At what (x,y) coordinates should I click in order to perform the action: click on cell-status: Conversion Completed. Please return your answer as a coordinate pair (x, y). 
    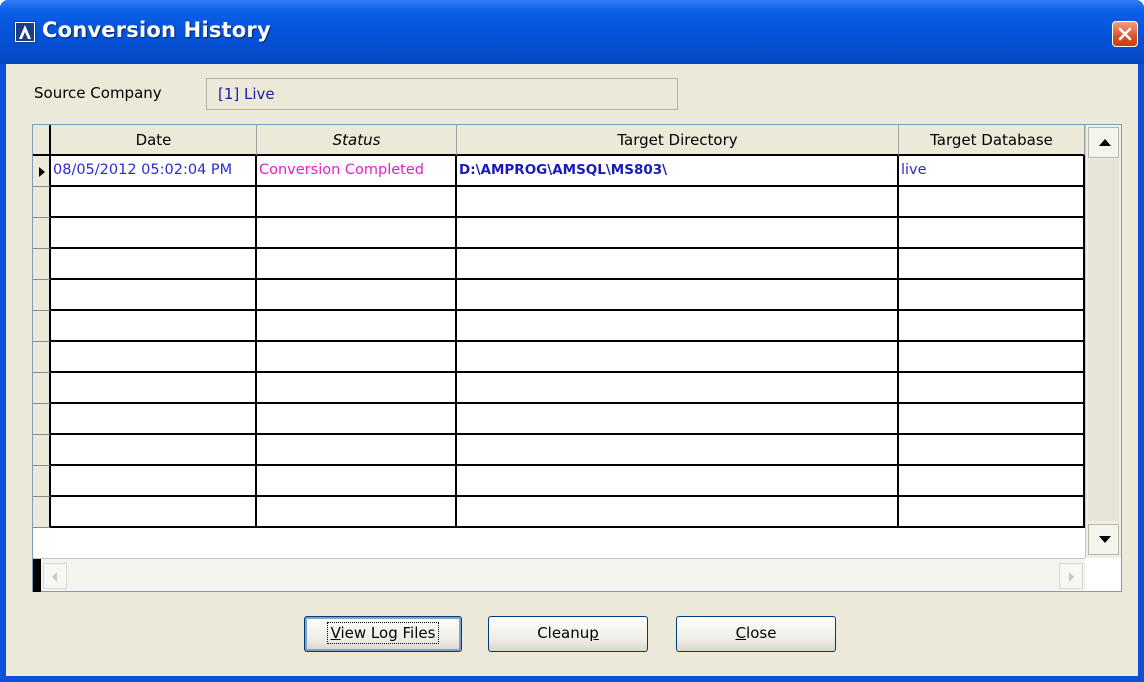
    Looking at the image, I should click on (357, 171).